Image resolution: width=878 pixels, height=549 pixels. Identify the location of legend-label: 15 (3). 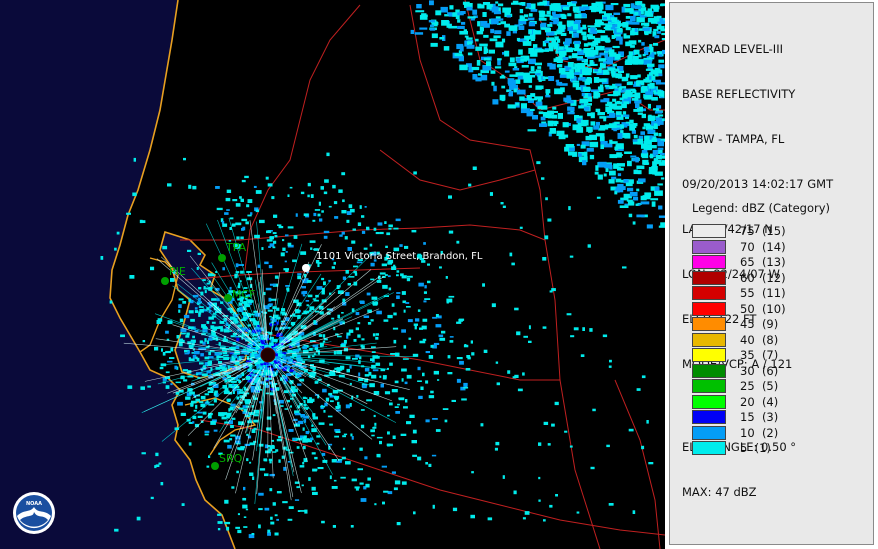
(759, 417).